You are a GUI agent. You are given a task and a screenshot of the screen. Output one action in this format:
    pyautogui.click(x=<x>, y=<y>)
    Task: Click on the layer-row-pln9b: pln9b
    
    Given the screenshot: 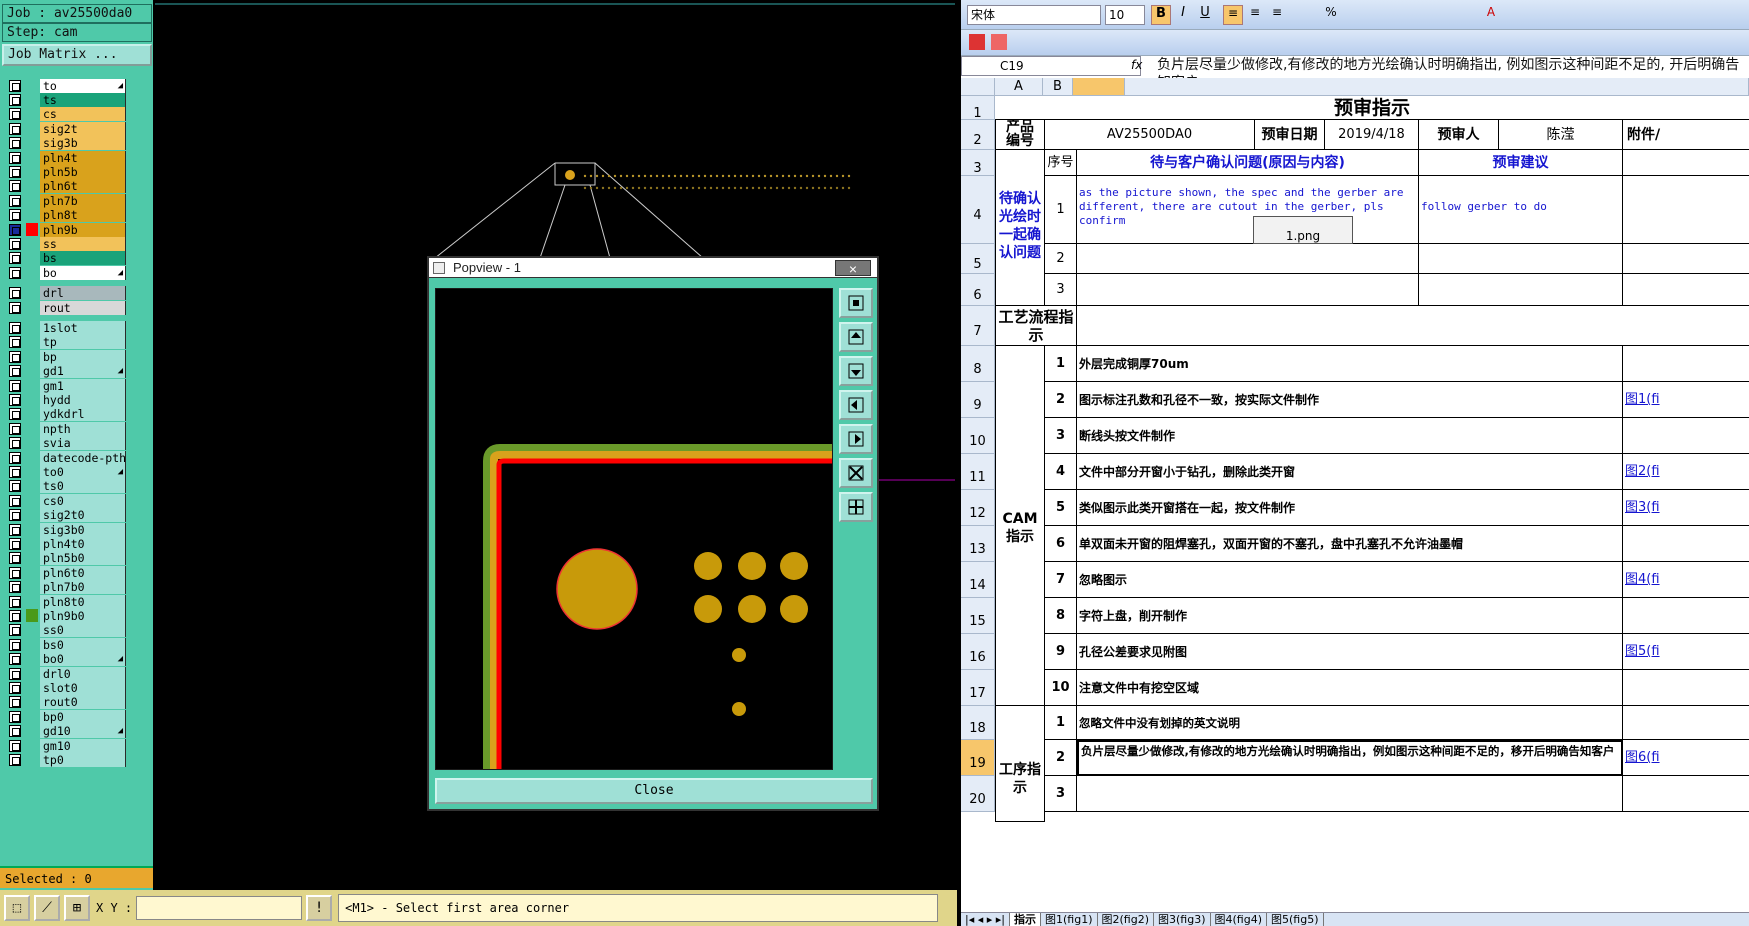 What is the action you would take?
    pyautogui.click(x=65, y=229)
    